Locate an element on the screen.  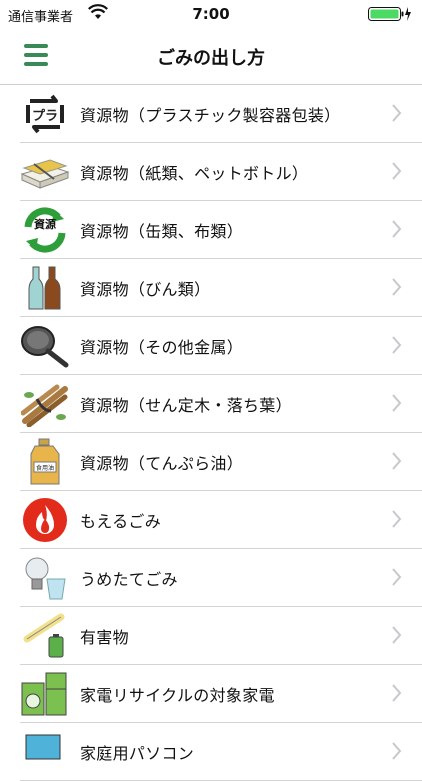
item-label: 家電リサイクルの対象家電 is located at coordinates (177, 695).